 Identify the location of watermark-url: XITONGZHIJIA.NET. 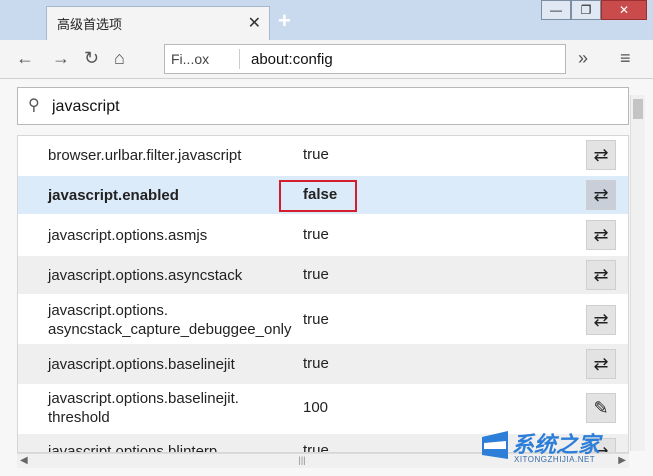
(555, 459).